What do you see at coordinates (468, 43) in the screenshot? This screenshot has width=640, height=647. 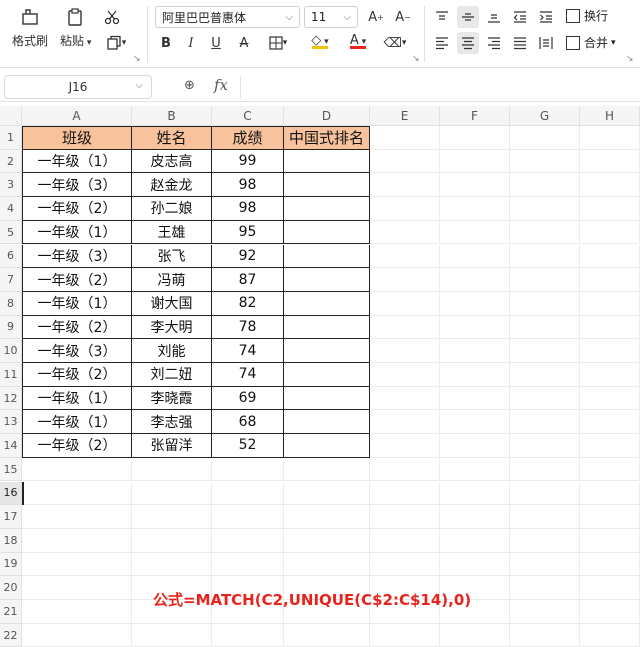 I see `align-center-icon` at bounding box center [468, 43].